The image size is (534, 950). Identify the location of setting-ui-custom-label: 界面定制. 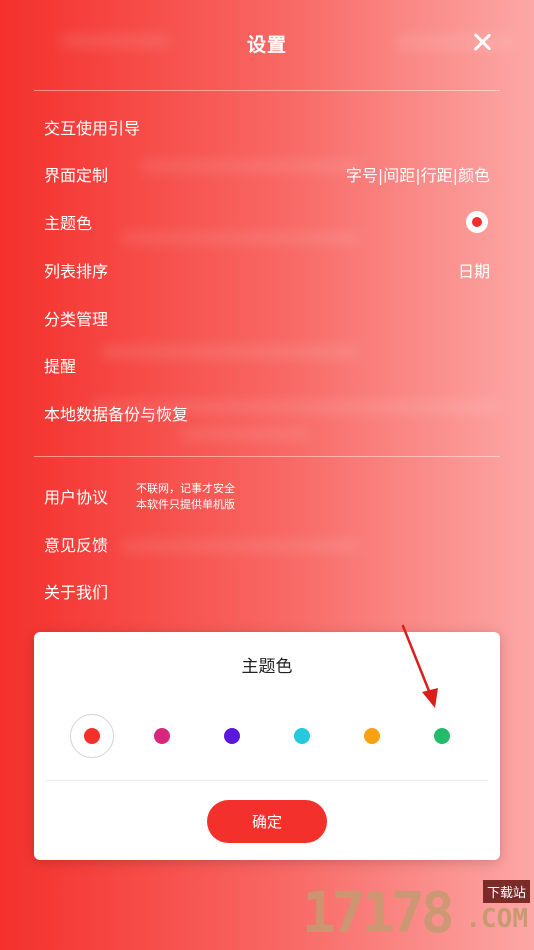
(76, 175).